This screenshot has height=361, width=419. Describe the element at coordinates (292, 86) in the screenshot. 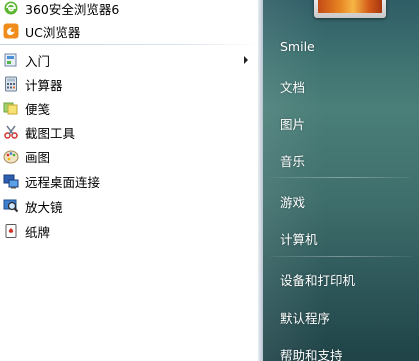

I see `place-documents: 文档` at that location.